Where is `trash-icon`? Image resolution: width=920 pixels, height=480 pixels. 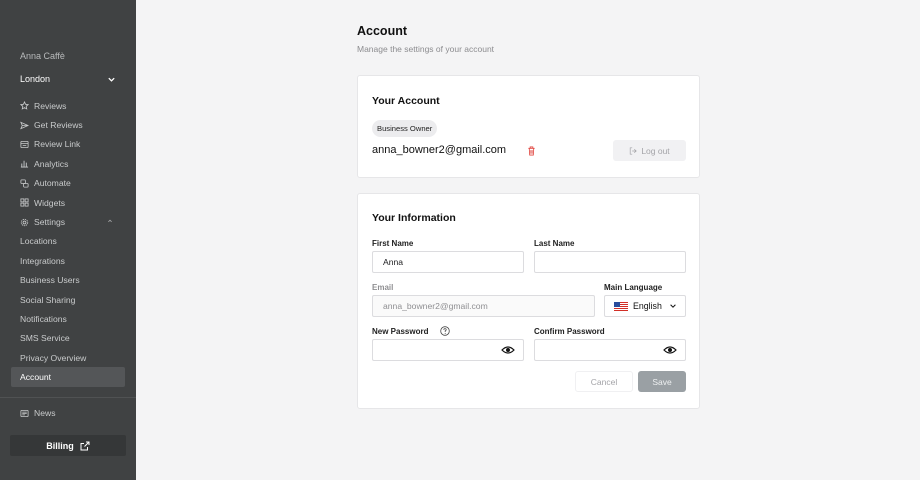
trash-icon is located at coordinates (531, 151).